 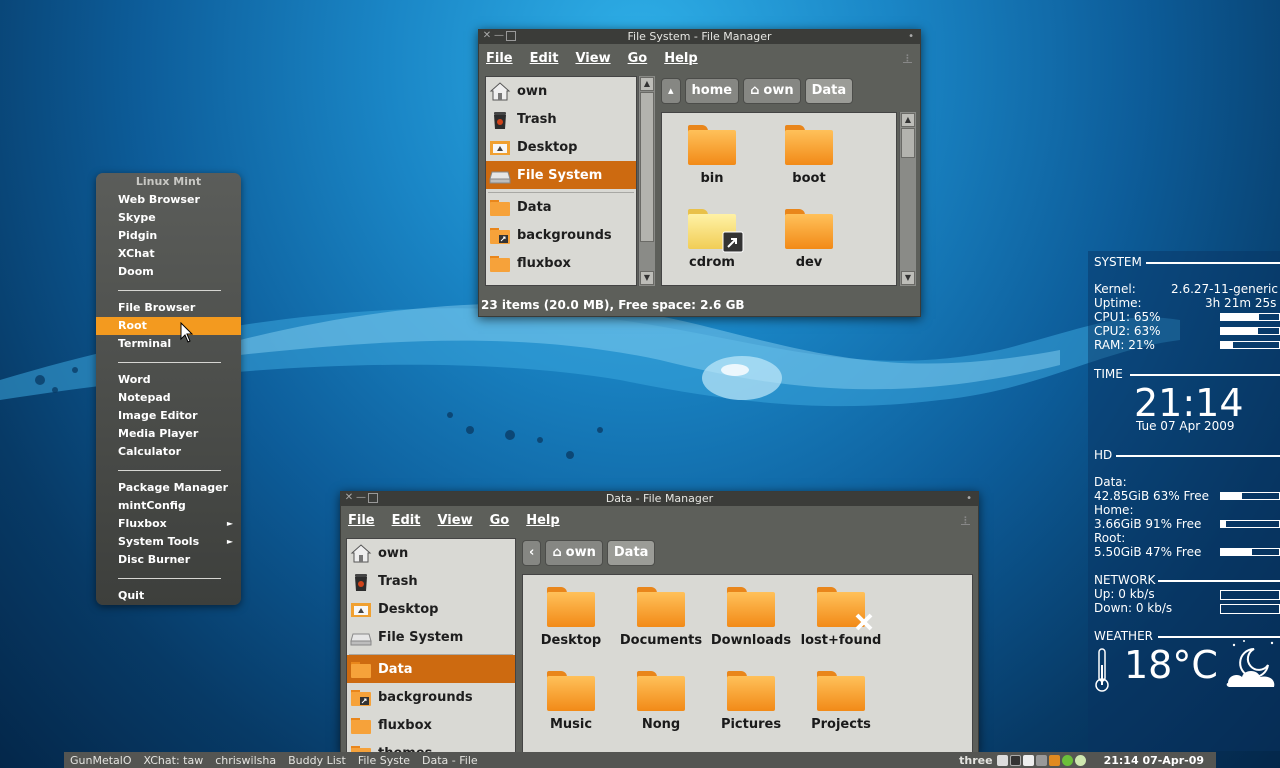 What do you see at coordinates (168, 416) in the screenshot?
I see `menu-item-image-editor: Image Editor` at bounding box center [168, 416].